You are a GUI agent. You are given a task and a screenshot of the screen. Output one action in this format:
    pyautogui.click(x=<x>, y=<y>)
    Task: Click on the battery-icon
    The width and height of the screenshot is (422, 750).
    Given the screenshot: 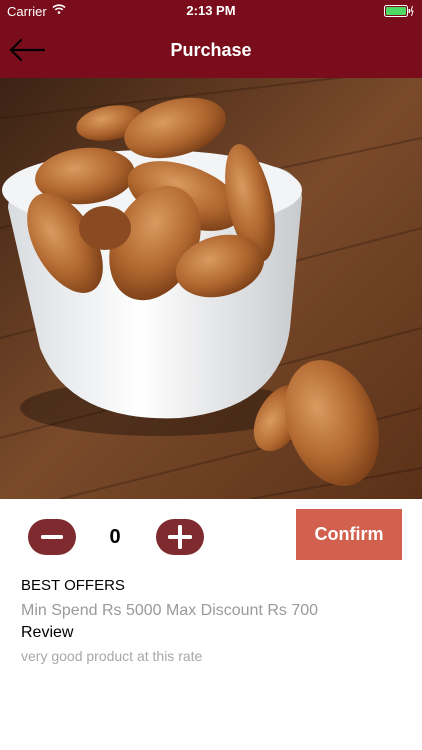 What is the action you would take?
    pyautogui.click(x=399, y=11)
    